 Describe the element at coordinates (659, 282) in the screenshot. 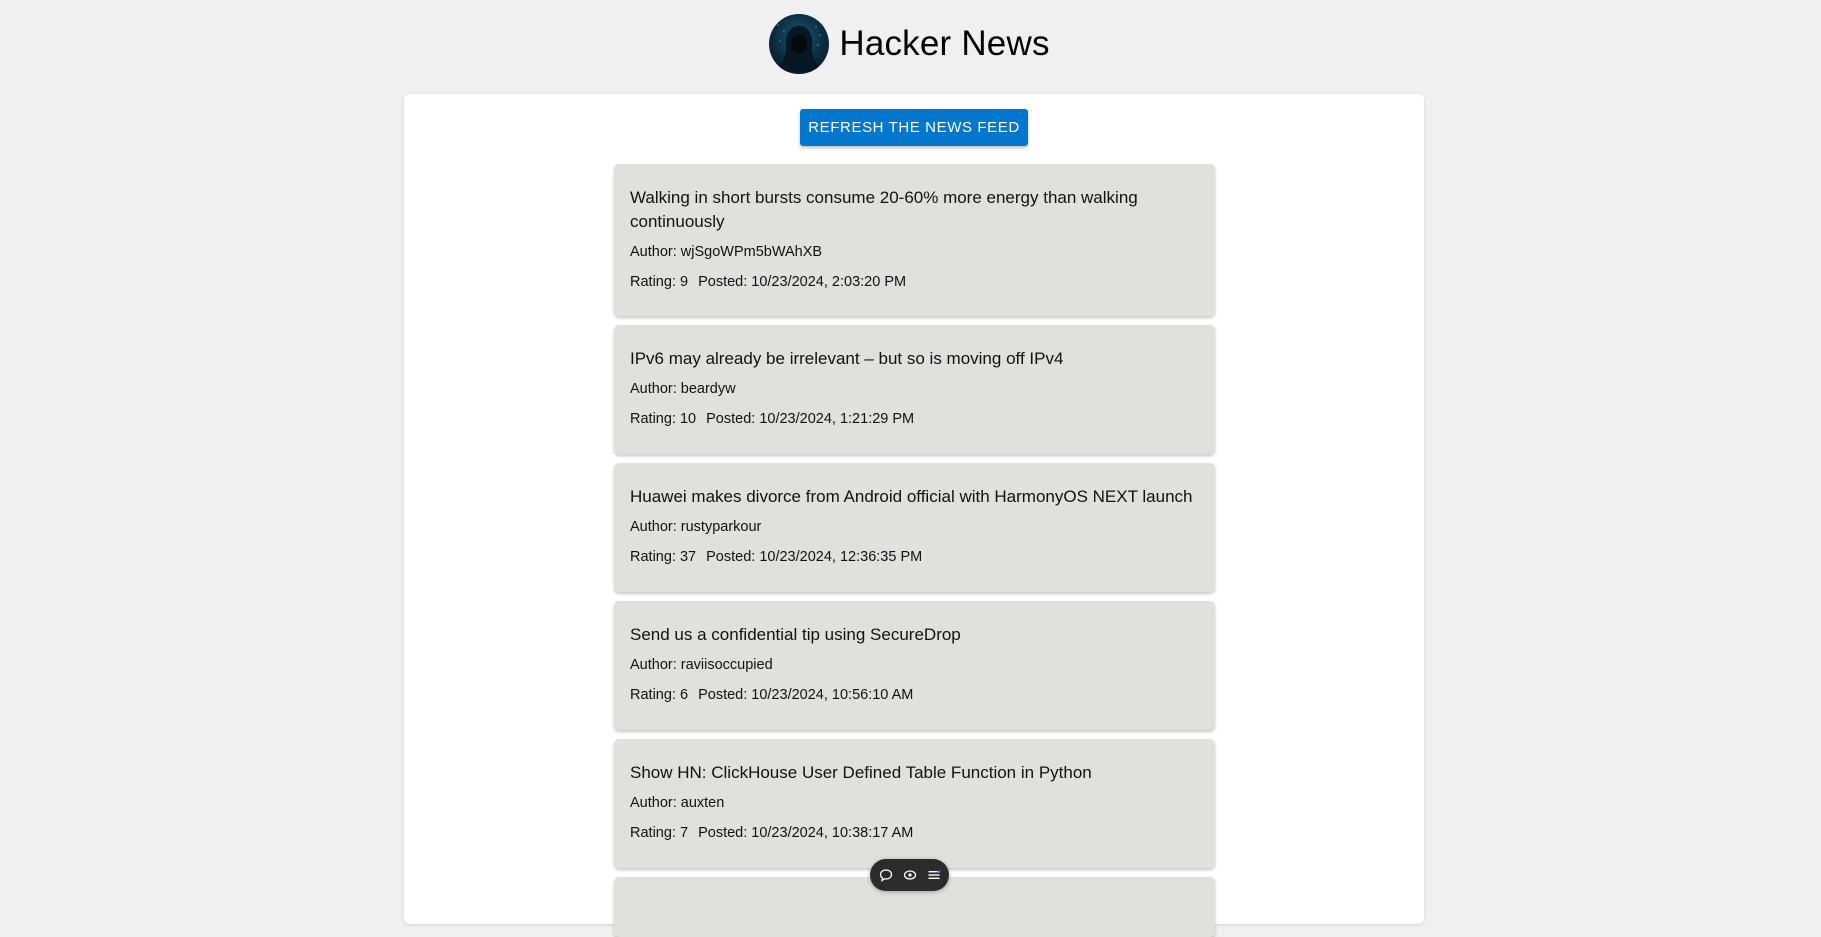

I see `story-rating: Rating: 9` at that location.